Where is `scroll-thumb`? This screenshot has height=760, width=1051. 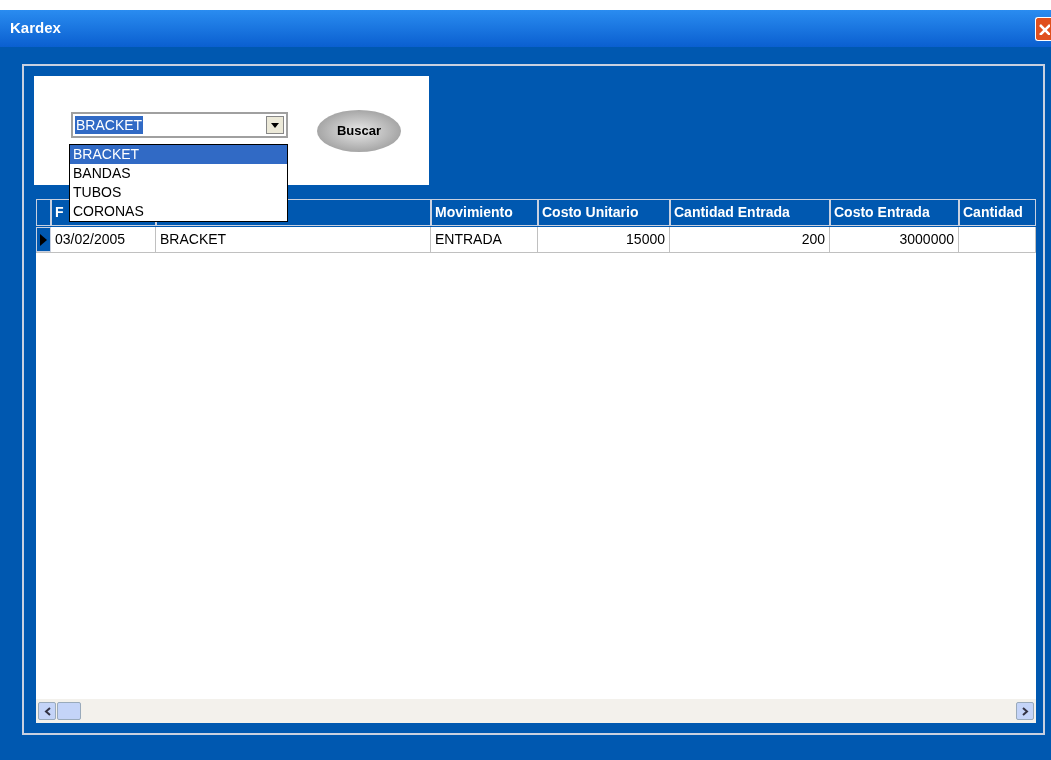
scroll-thumb is located at coordinates (69, 711).